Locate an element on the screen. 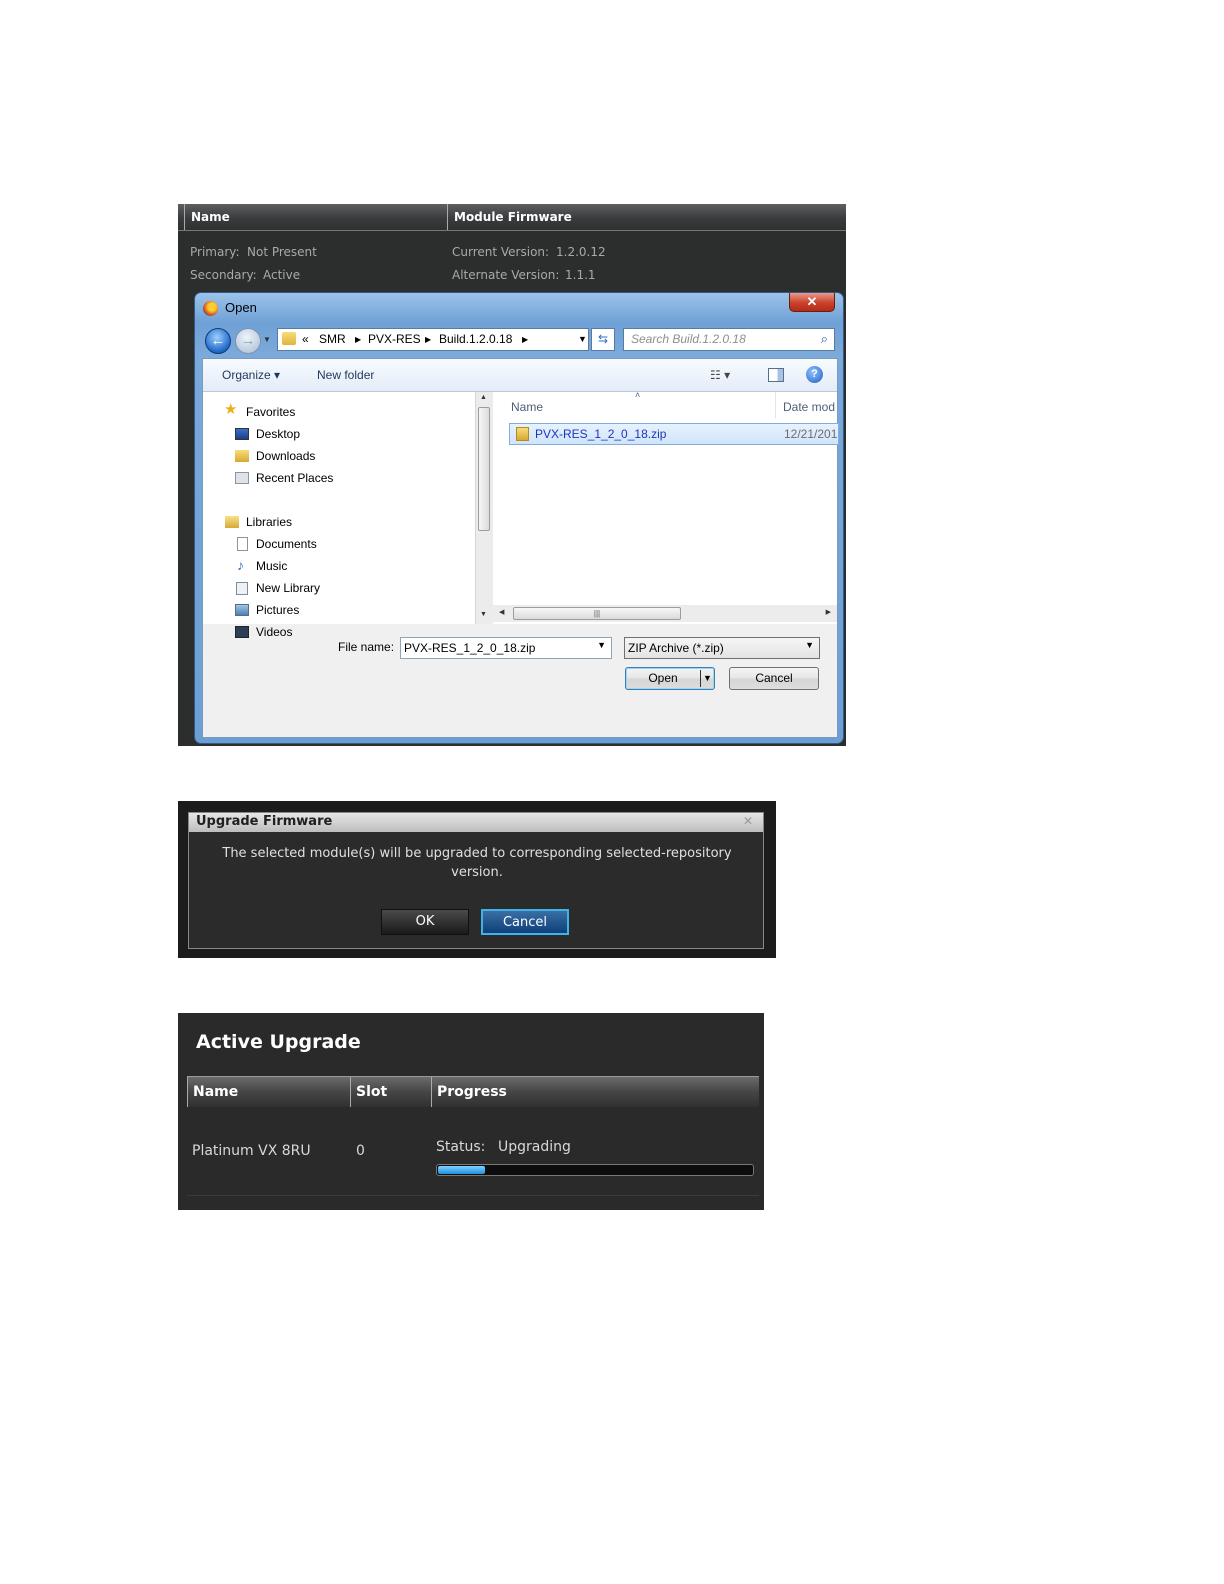 Image resolution: width=1224 pixels, height=1584 pixels. close-icon: ✕ is located at coordinates (748, 821).